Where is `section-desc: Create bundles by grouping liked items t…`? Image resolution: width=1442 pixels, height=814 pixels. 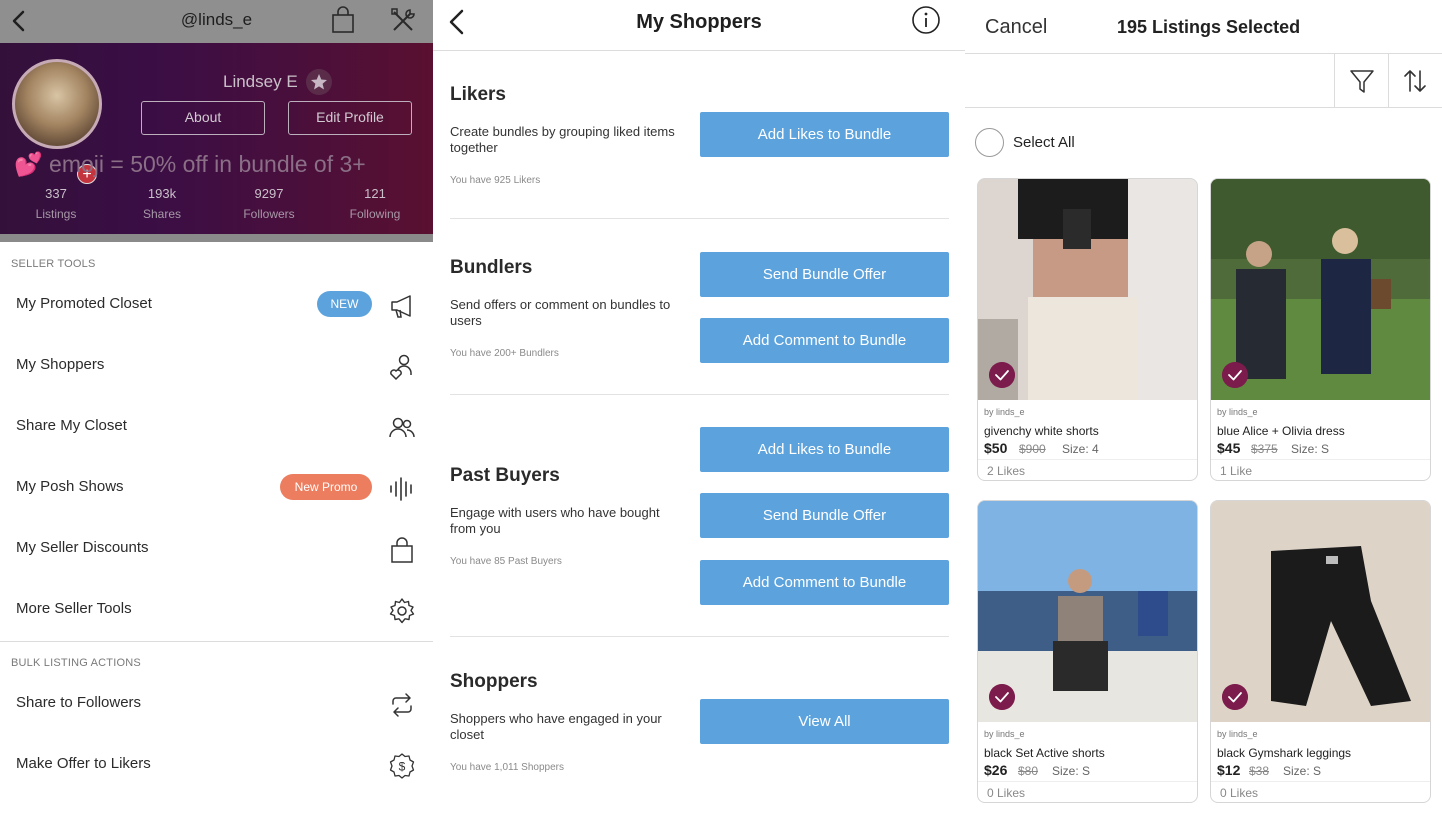 section-desc: Create bundles by grouping liked items t… is located at coordinates (562, 139).